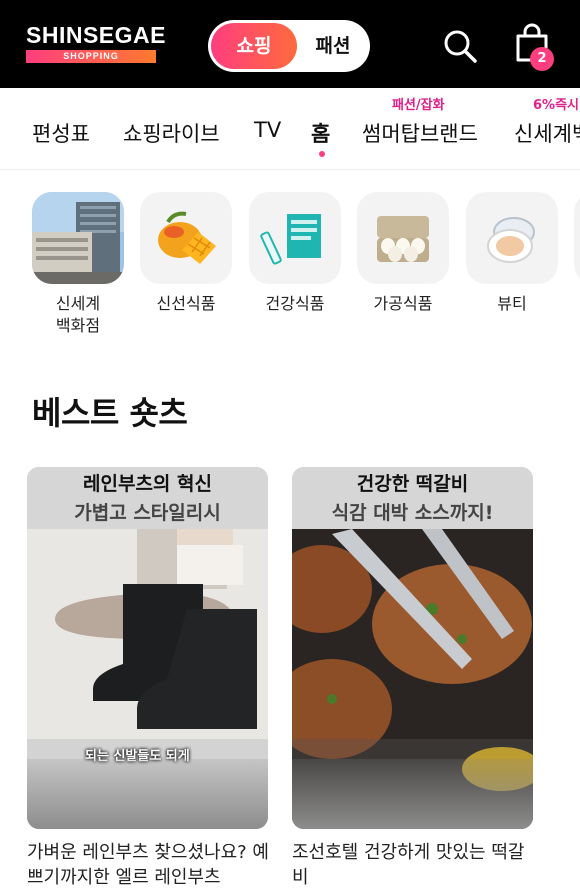 The width and height of the screenshot is (580, 892). What do you see at coordinates (290, 129) in the screenshot?
I see `category-tab-bar: 편성표 쇼핑라이브 TV 홈 패션/잡화 썸머탑브랜드 6%즉시 신세계백` at bounding box center [290, 129].